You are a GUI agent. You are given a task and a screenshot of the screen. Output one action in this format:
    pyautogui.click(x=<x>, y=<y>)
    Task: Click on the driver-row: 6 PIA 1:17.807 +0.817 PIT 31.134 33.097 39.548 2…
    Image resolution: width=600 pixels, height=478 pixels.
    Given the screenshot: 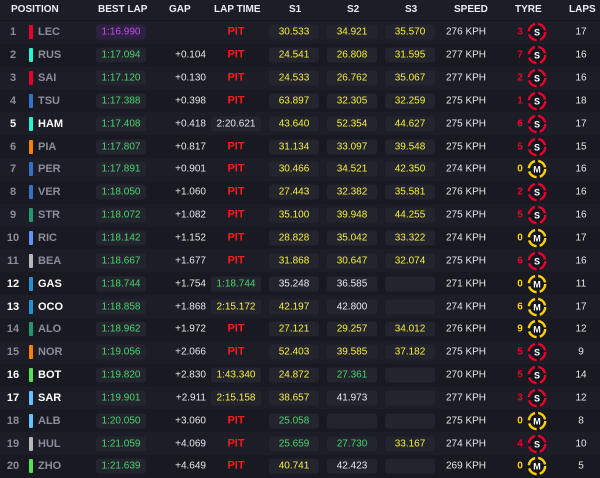 What is the action you would take?
    pyautogui.click(x=300, y=147)
    